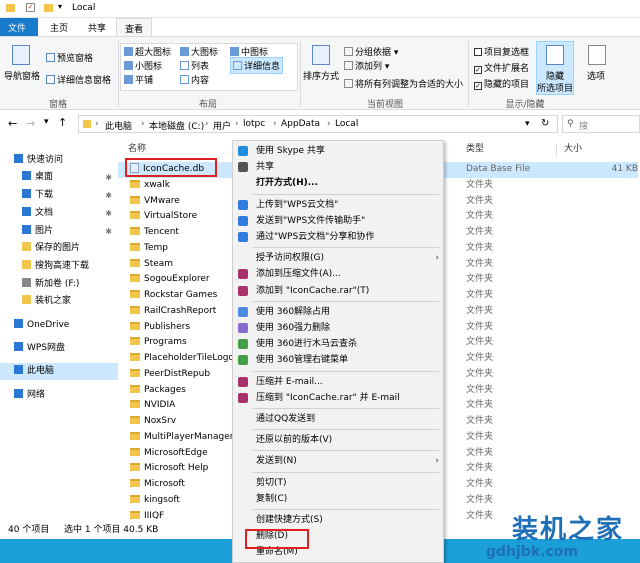  What do you see at coordinates (30, 7) in the screenshot?
I see `properties-icon: ✓` at bounding box center [30, 7].